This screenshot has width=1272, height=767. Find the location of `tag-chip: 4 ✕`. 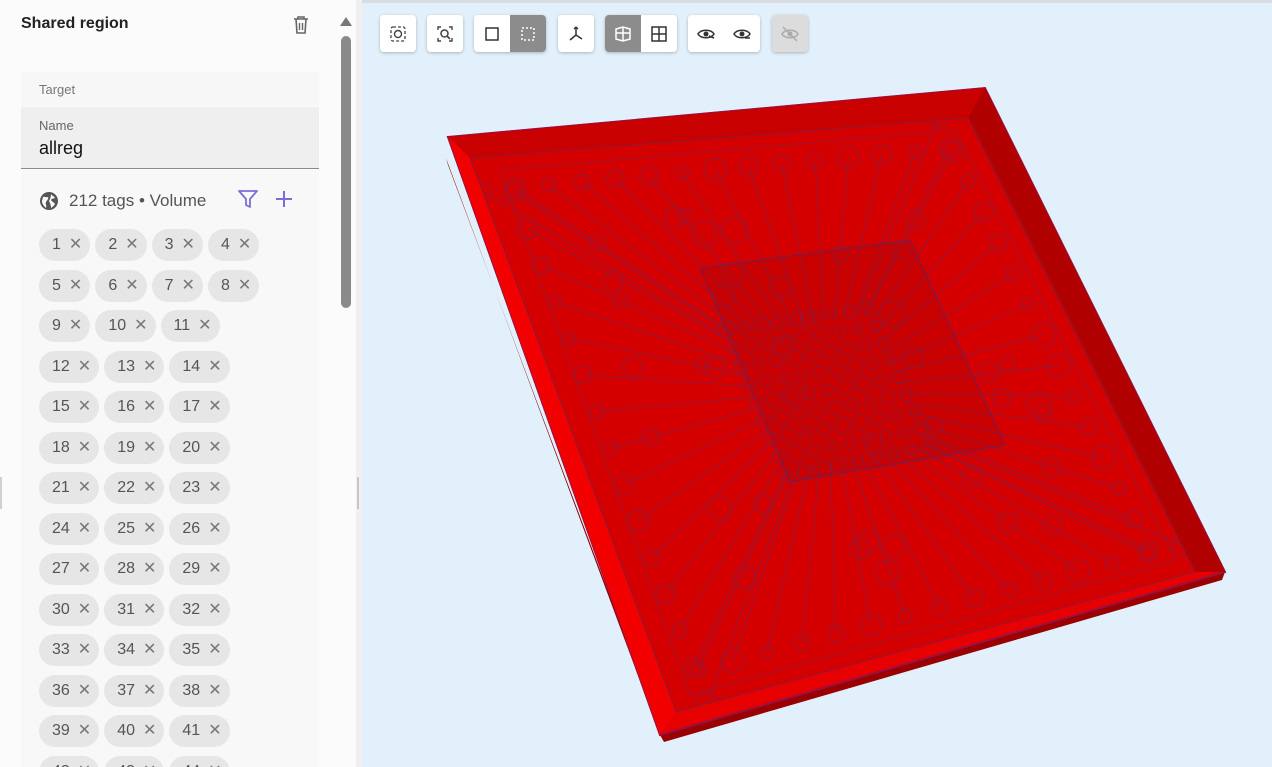

tag-chip: 4 ✕ is located at coordinates (233, 245).